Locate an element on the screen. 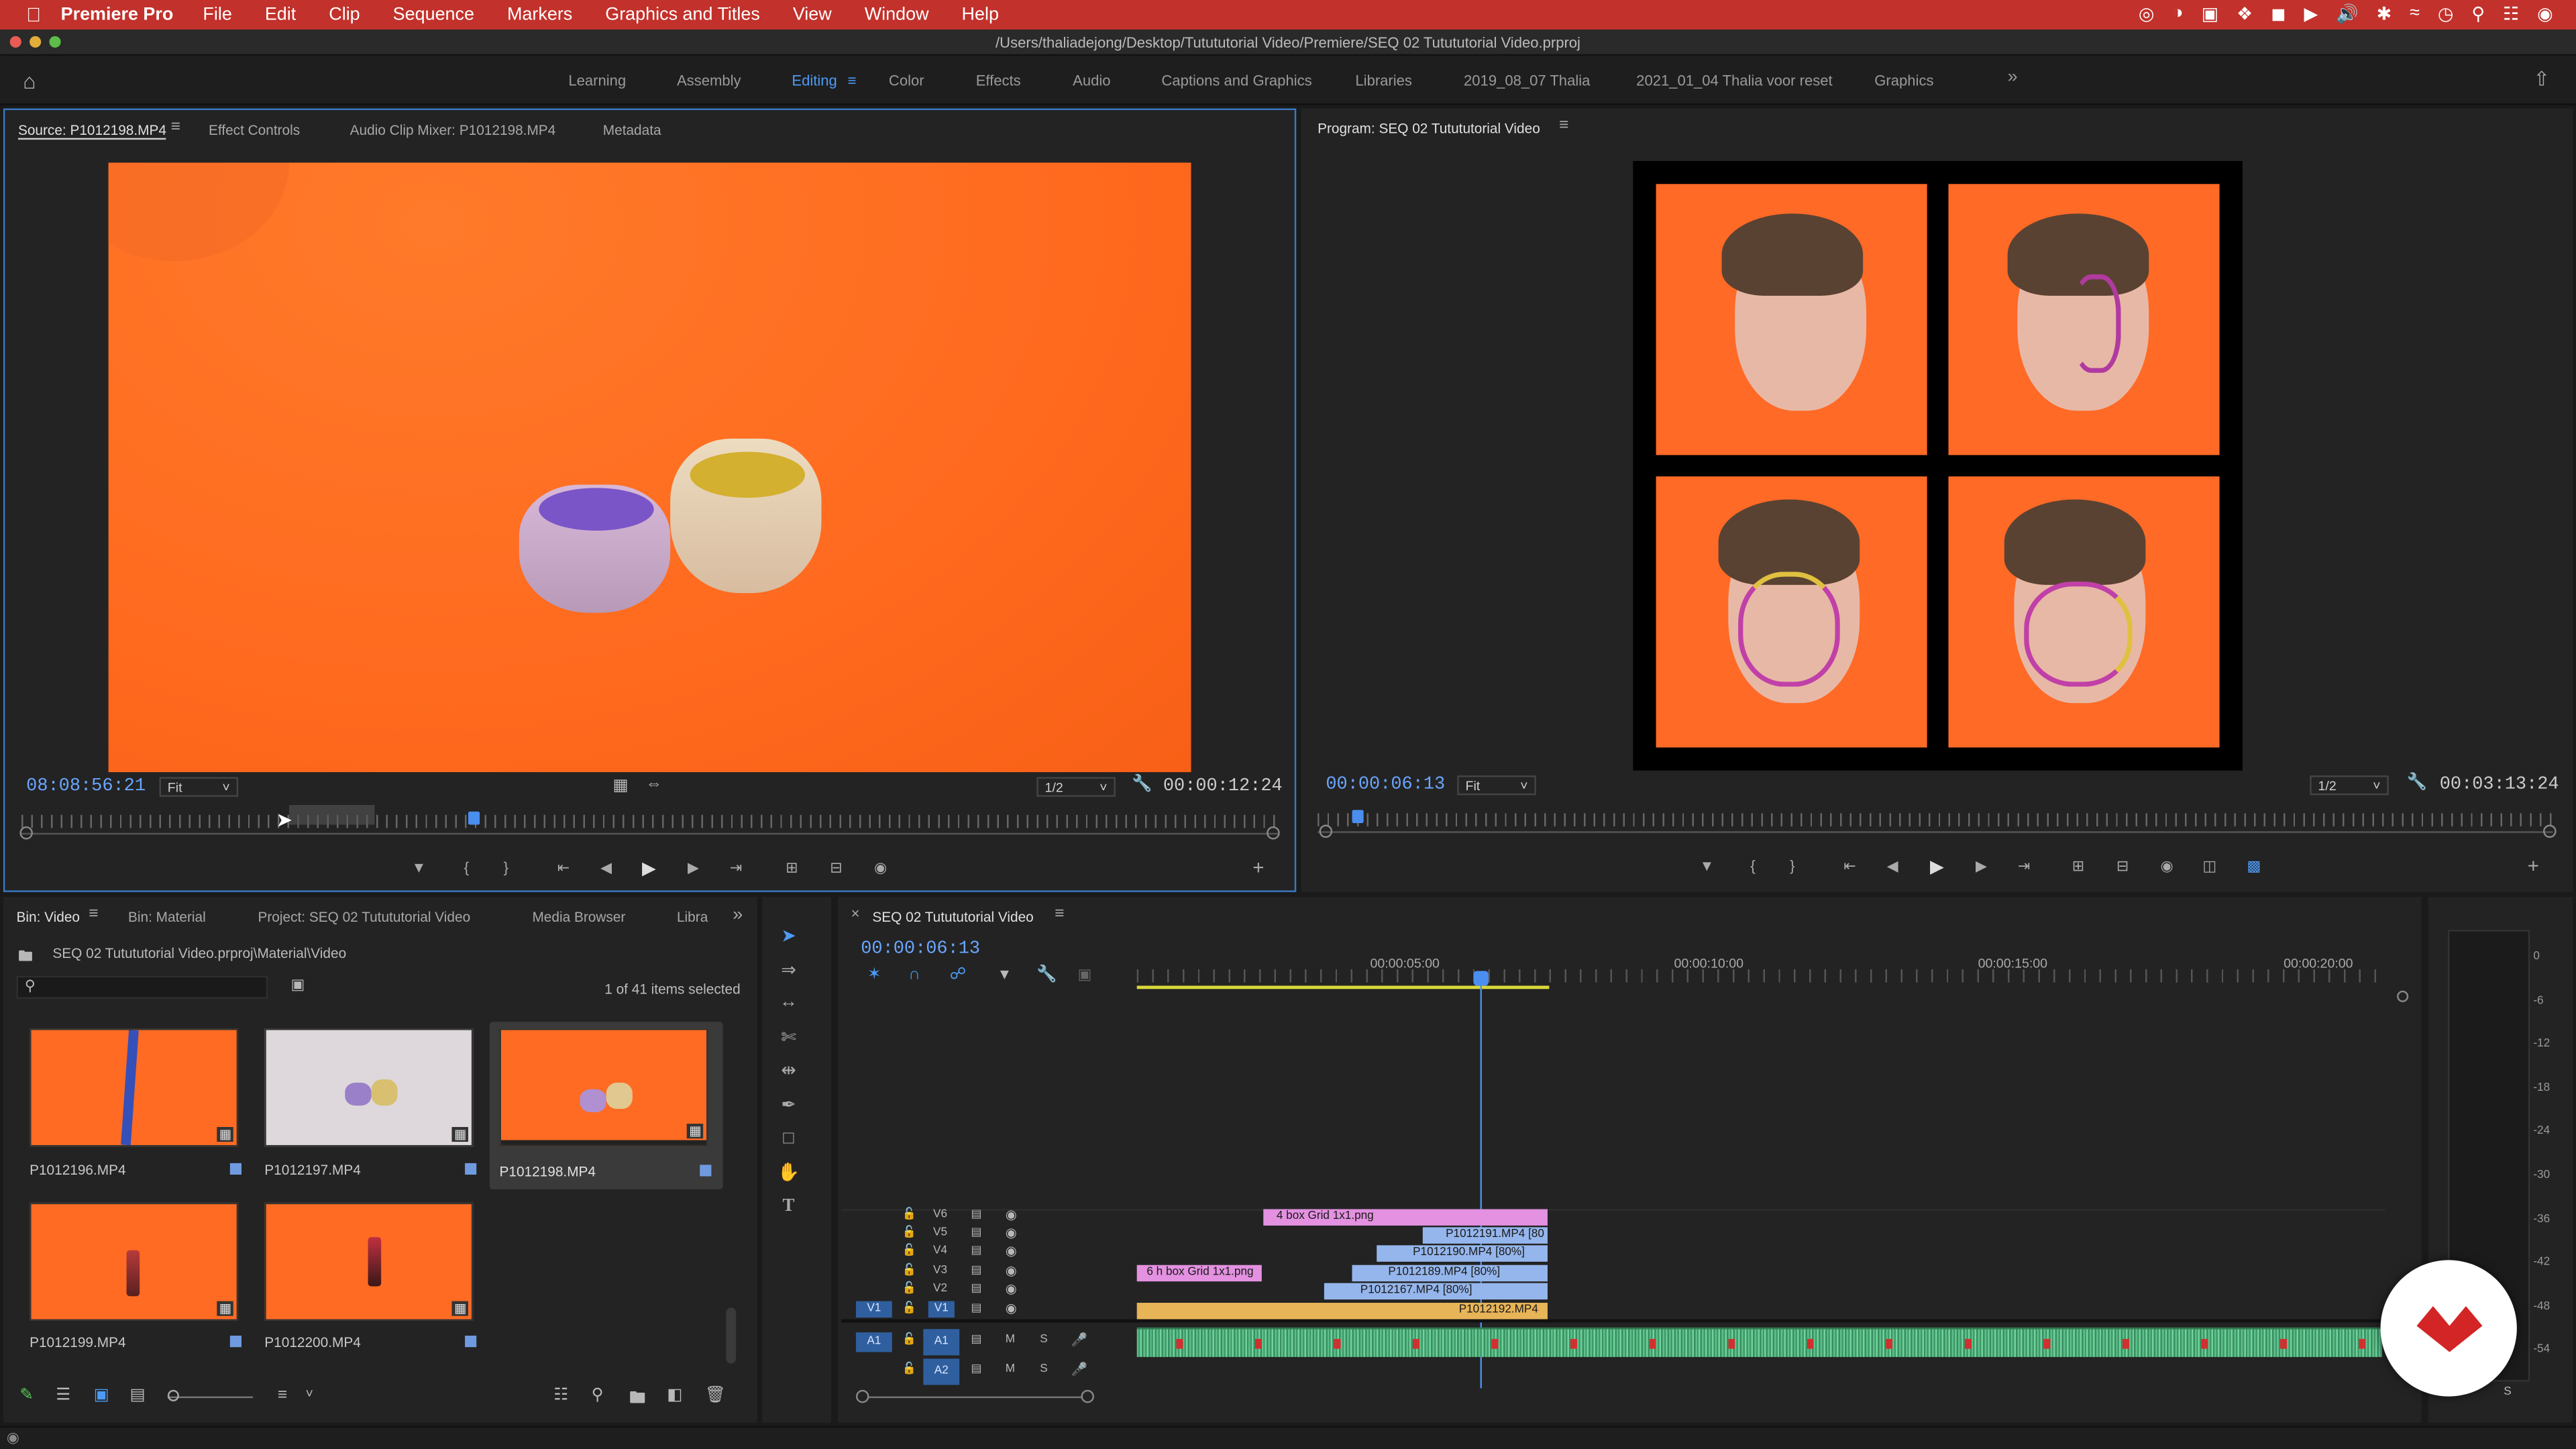 The width and height of the screenshot is (2576, 1449). source-zoom-bar is located at coordinates (332, 815).